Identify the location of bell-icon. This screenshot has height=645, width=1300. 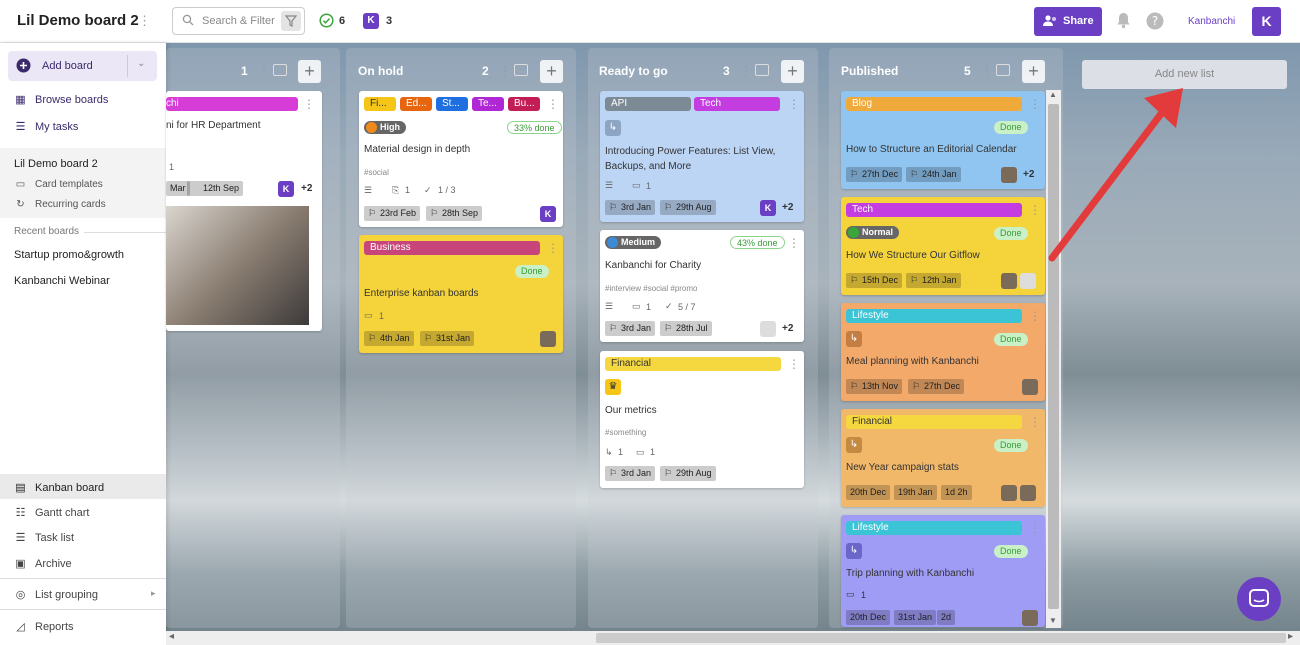
(1123, 22).